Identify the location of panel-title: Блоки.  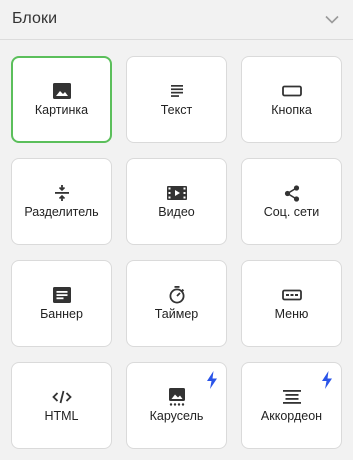
(35, 18).